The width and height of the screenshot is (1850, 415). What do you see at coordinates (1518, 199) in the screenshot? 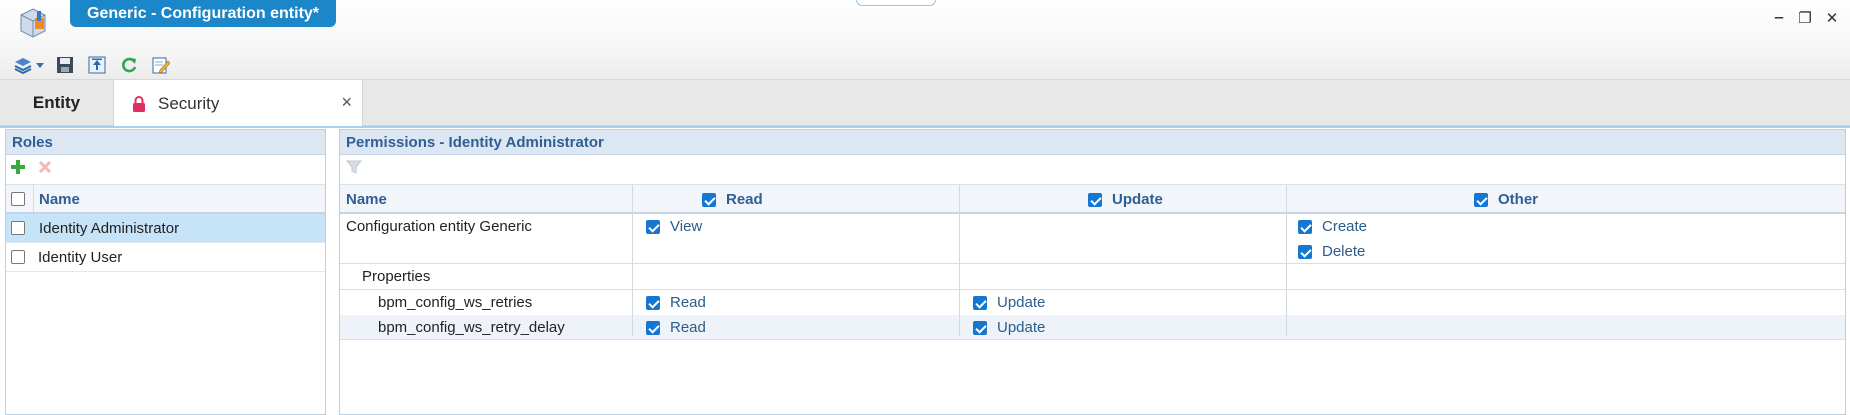
I see `other-column-label: Other` at bounding box center [1518, 199].